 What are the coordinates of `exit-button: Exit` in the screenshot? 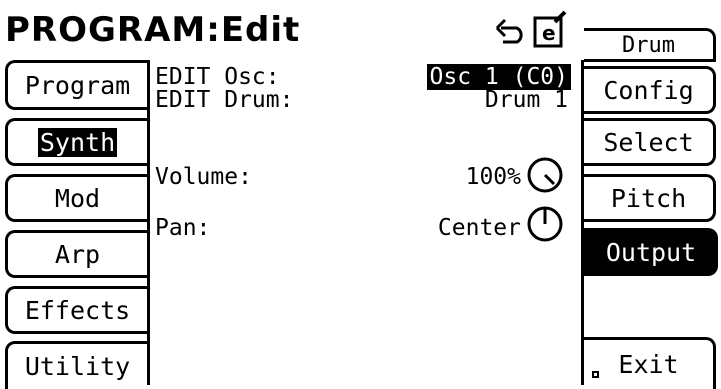 It's located at (650, 363).